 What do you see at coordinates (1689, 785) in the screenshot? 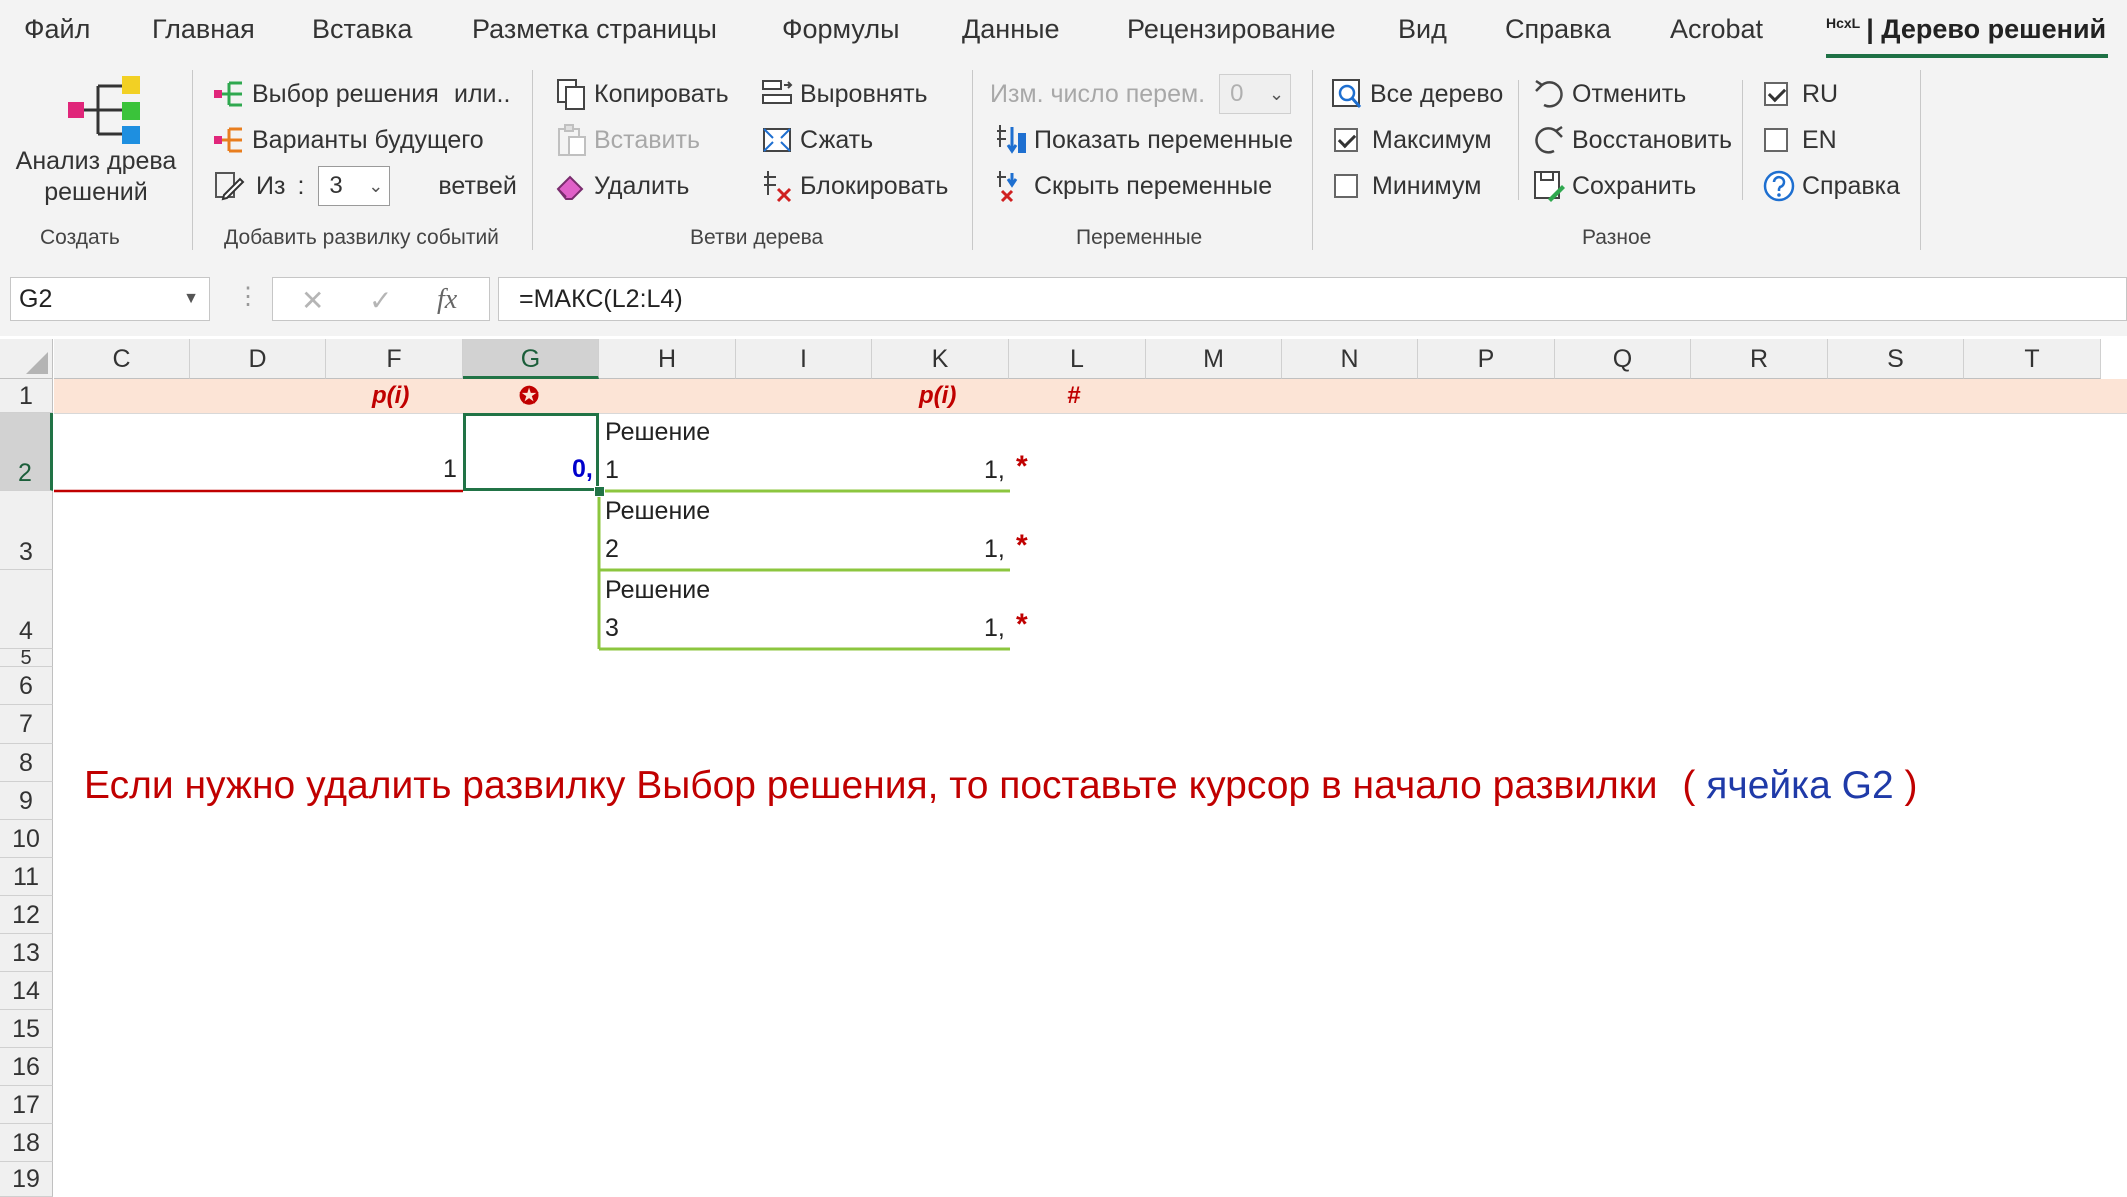
I see `note-open-paren: (` at bounding box center [1689, 785].